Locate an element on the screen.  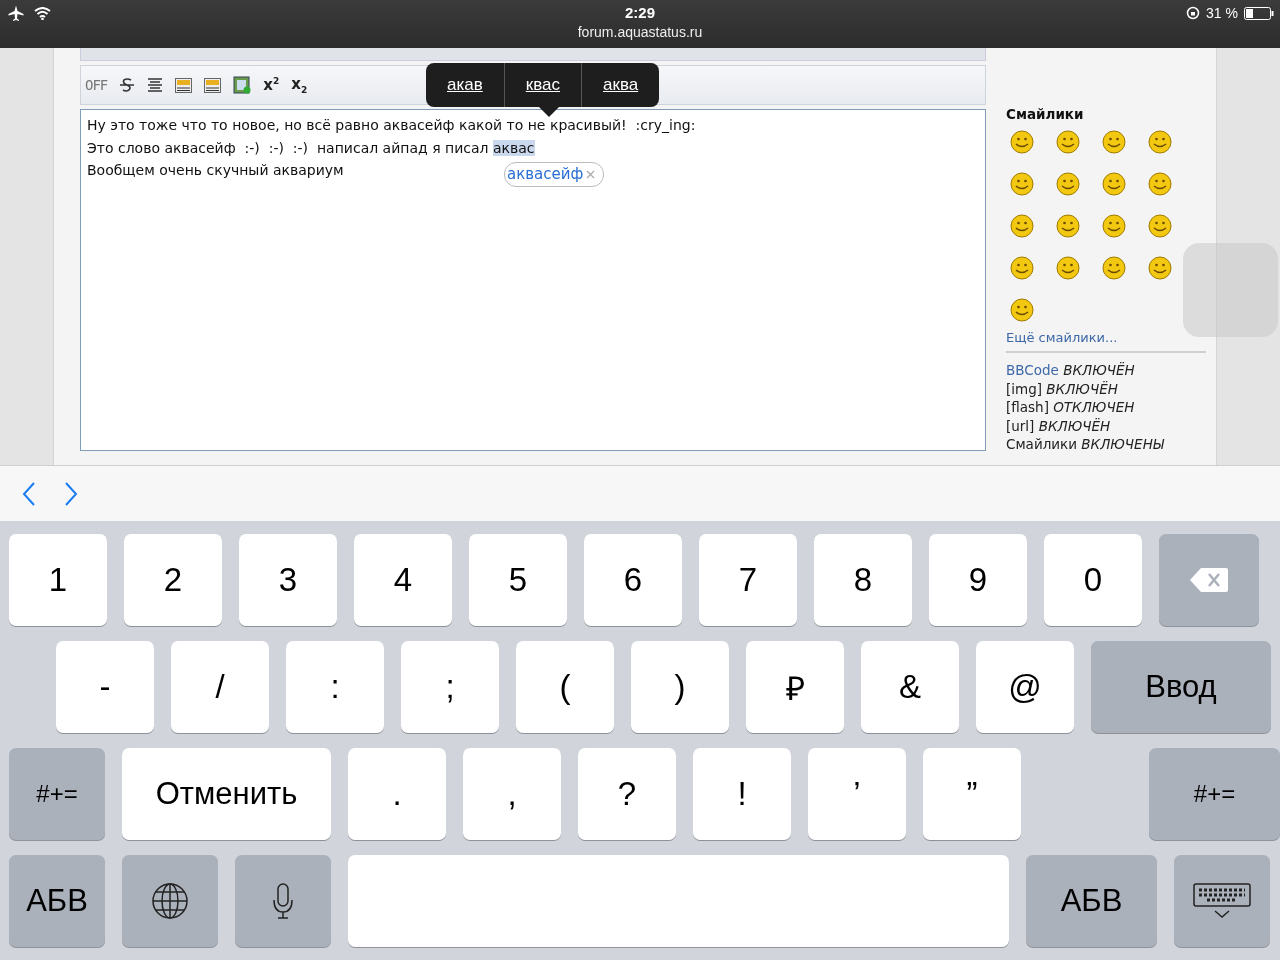
autocorrect-bubble: аквасейф is located at coordinates (554, 174).